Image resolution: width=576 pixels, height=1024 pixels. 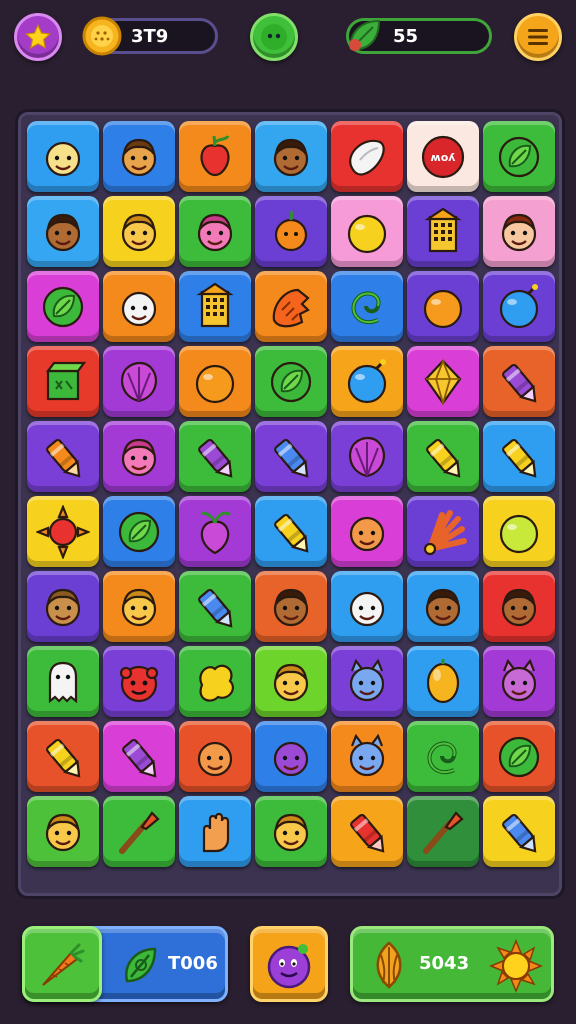 I want to click on shell-icon, so click(x=367, y=456).